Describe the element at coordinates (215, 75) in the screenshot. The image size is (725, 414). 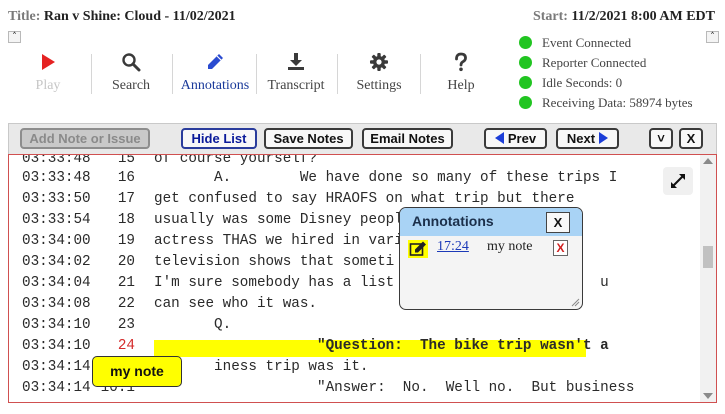
I see `annotations-button: Annotations` at that location.